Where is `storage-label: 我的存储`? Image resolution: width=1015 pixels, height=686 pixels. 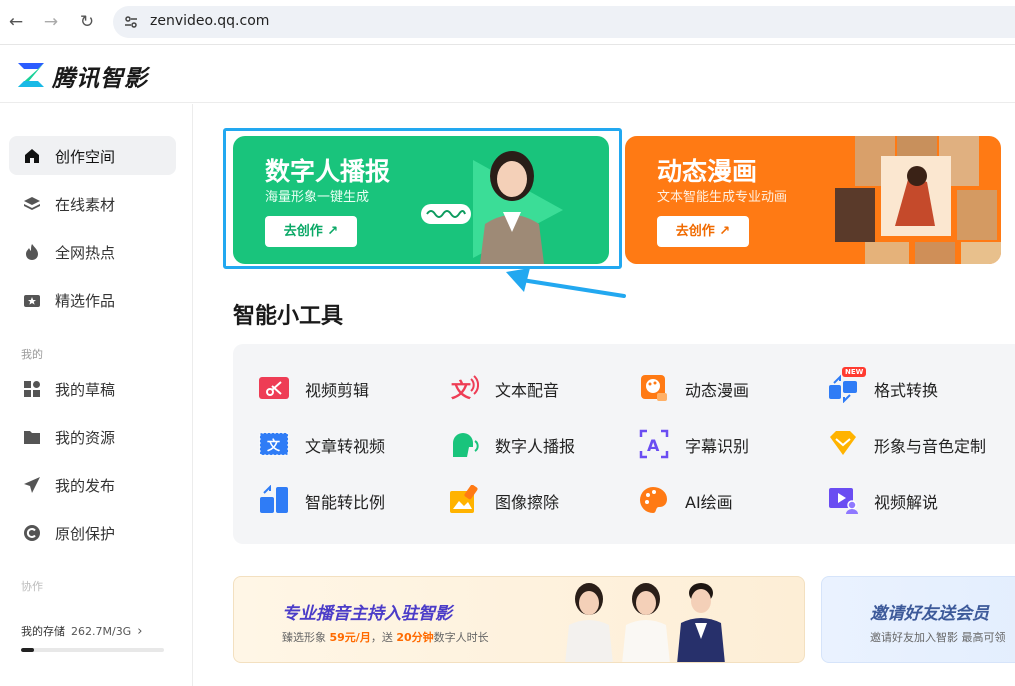 storage-label: 我的存储 is located at coordinates (43, 631).